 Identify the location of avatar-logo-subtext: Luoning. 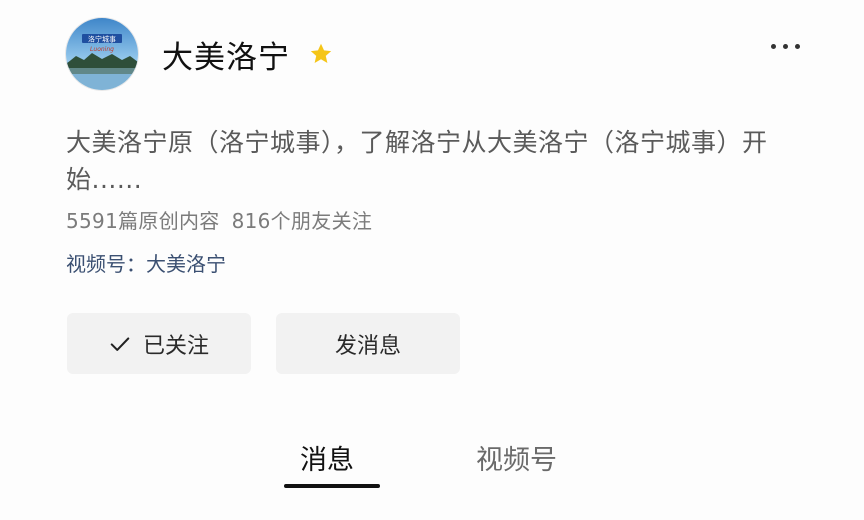
(102, 49).